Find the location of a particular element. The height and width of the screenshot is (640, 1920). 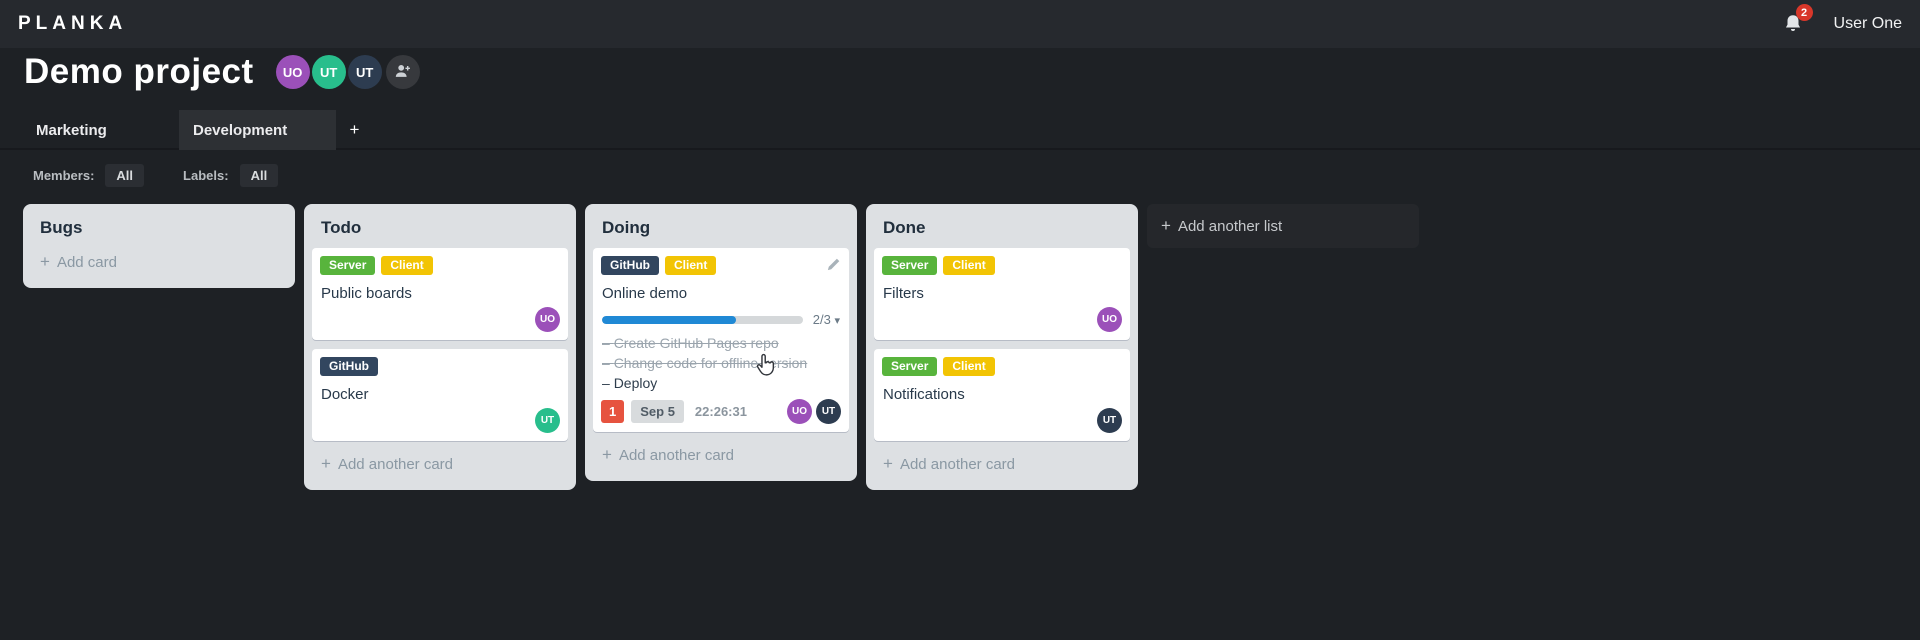

planka-logo: PLANKA is located at coordinates (73, 23).